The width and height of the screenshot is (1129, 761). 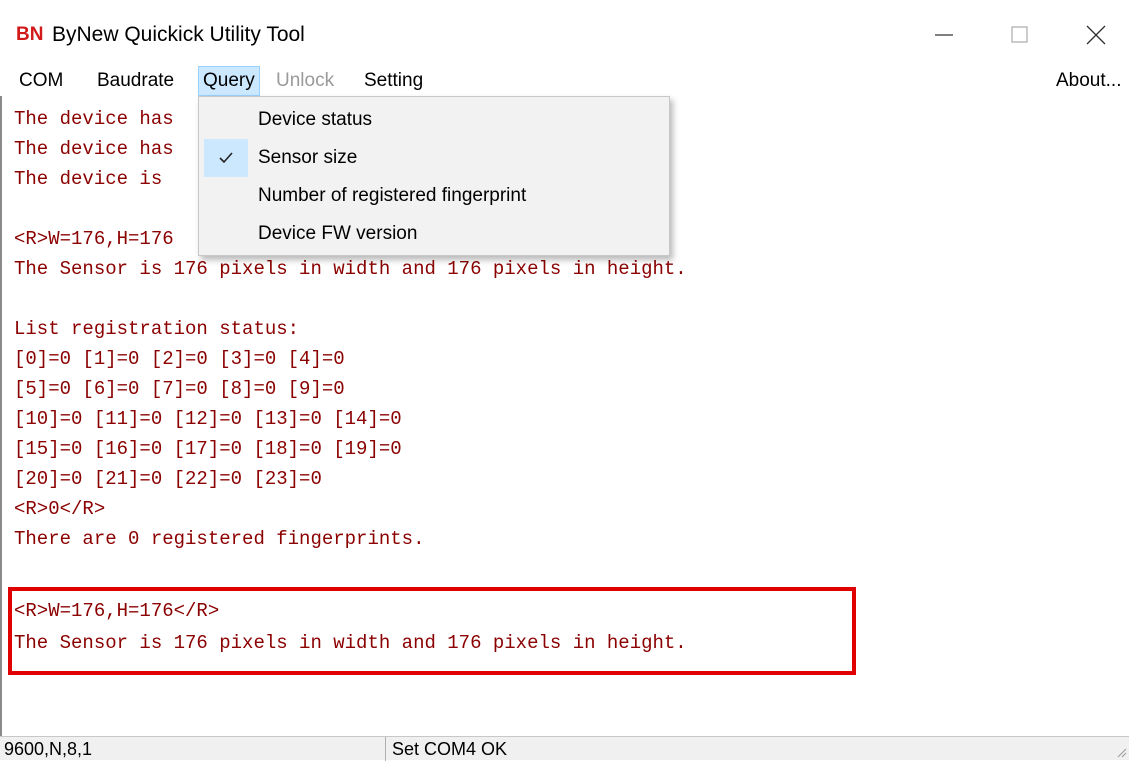 What do you see at coordinates (434, 120) in the screenshot?
I see `menu-item-device-status: Device status` at bounding box center [434, 120].